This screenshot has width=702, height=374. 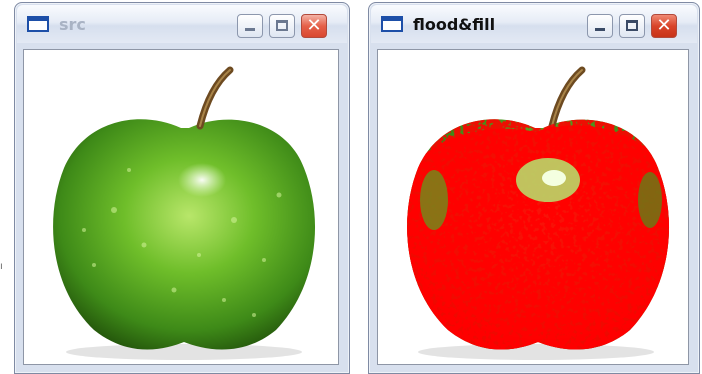 What do you see at coordinates (1, 267) in the screenshot?
I see `edge-glyph: ı` at bounding box center [1, 267].